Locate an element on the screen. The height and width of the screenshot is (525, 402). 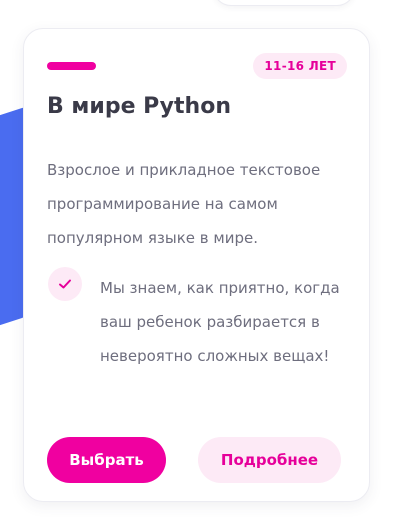
details-button: Подробнее is located at coordinates (269, 460).